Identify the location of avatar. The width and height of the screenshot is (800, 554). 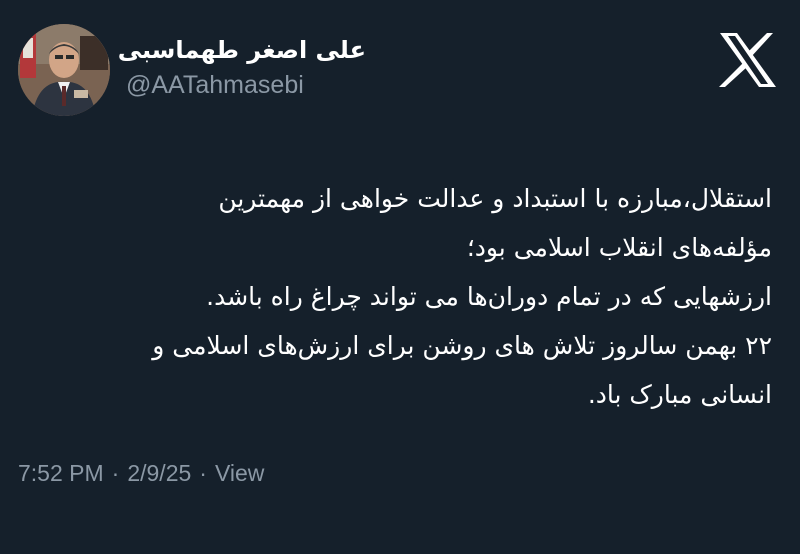
(64, 70).